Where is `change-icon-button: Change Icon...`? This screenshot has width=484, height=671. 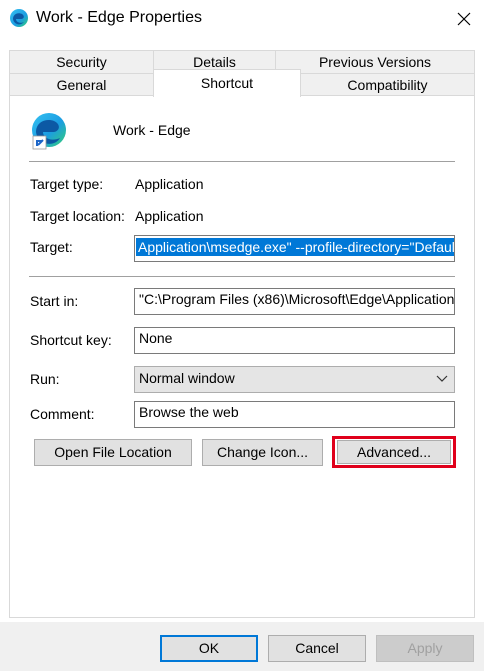
change-icon-button: Change Icon... is located at coordinates (262, 452).